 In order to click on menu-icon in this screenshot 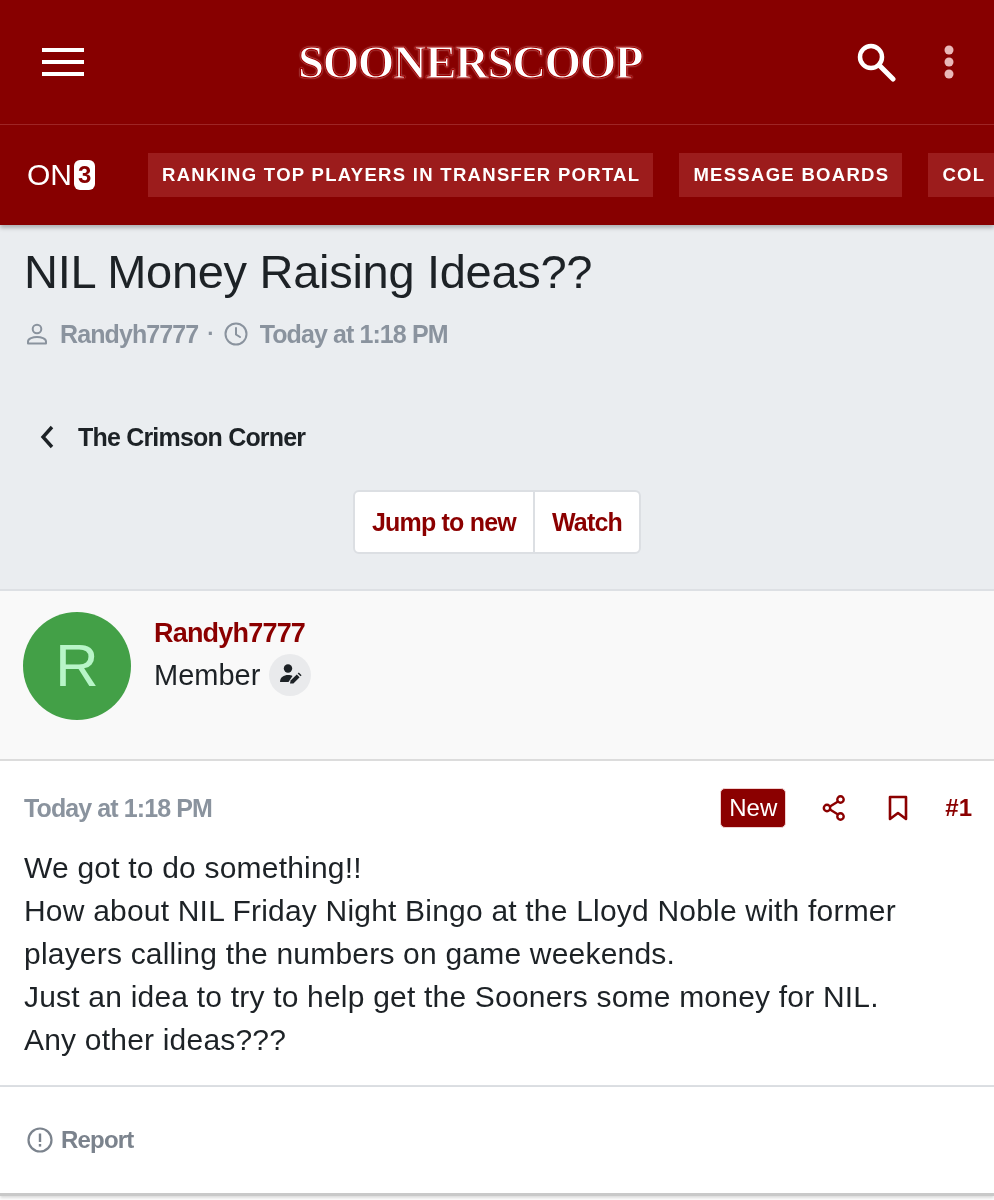, I will do `click(63, 62)`.